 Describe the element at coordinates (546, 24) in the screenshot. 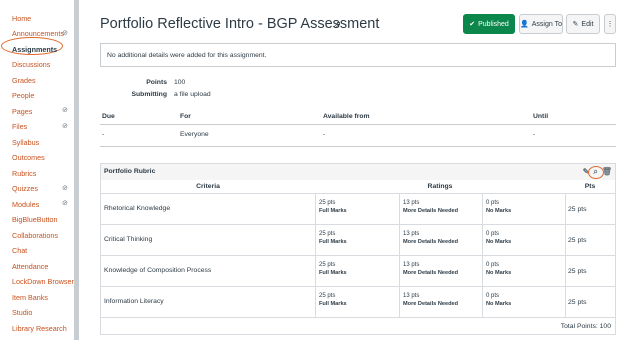

I see `assign-to-label: Assign To` at that location.